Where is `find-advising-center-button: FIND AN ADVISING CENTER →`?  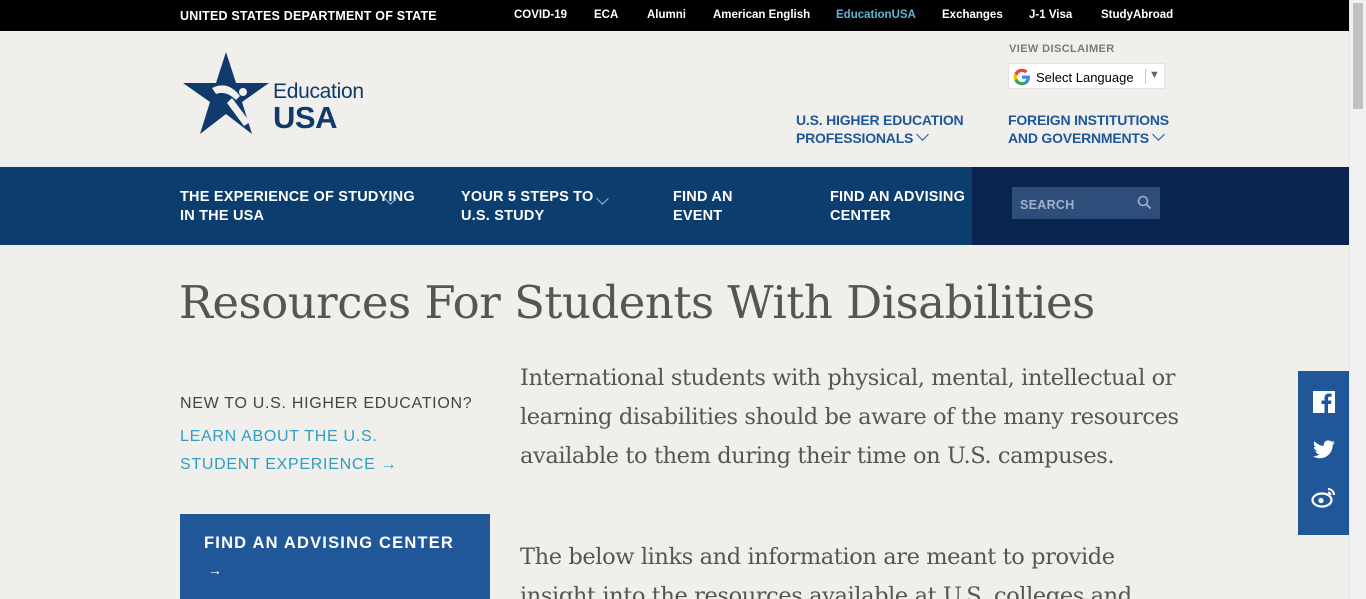
find-advising-center-button: FIND AN ADVISING CENTER → is located at coordinates (335, 556).